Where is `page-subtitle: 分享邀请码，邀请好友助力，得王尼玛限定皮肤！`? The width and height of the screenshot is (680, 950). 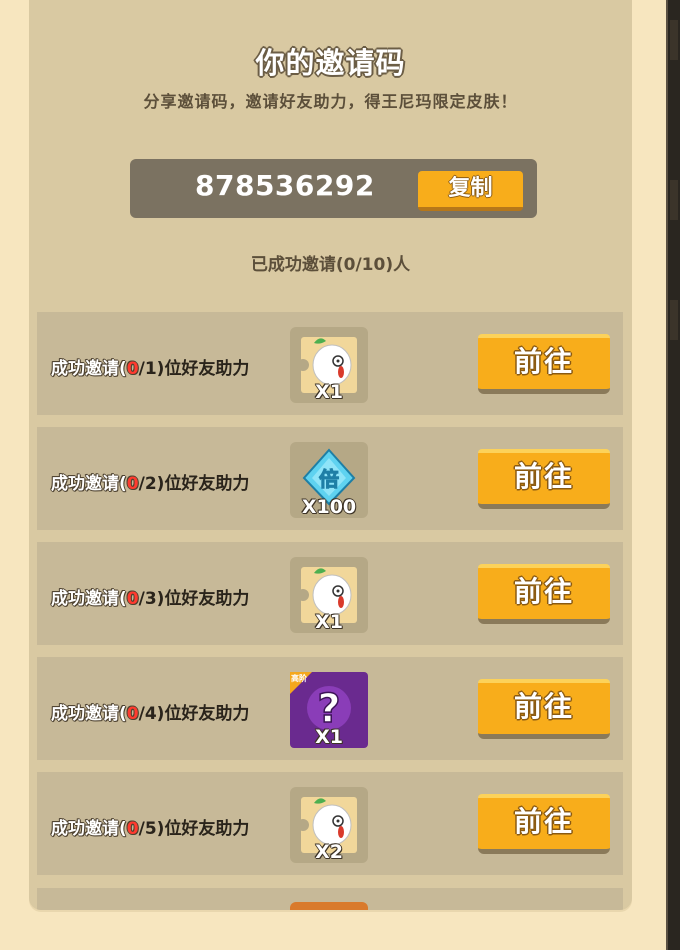 page-subtitle: 分享邀请码，邀请好友助力，得王尼玛限定皮肤！ is located at coordinates (330, 101).